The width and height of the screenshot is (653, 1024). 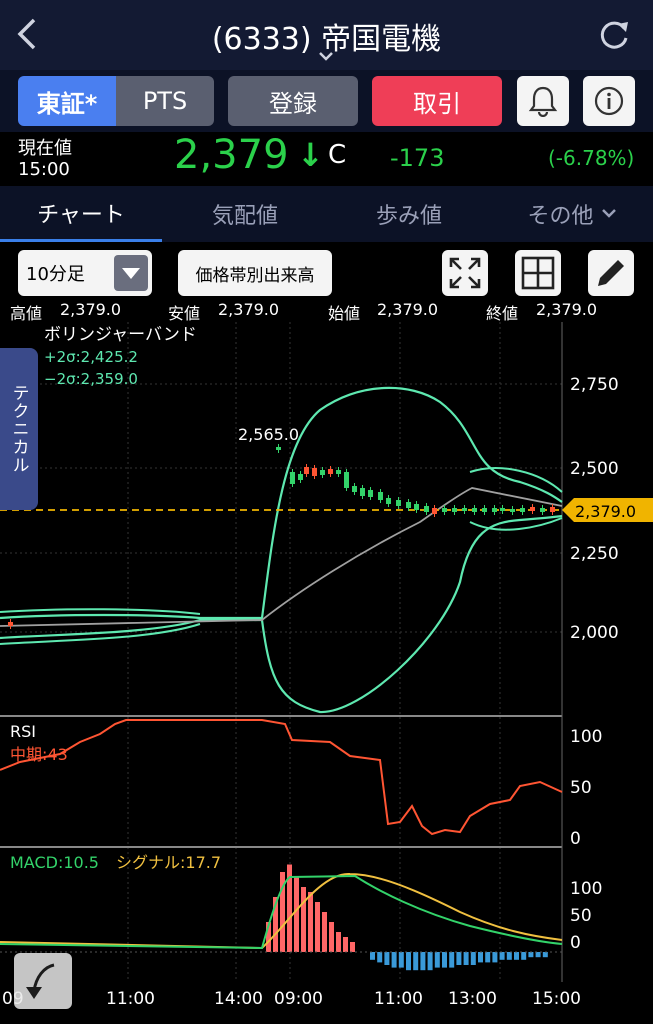 I want to click on technical-side-tab-label: テクニカル, so click(x=18, y=429).